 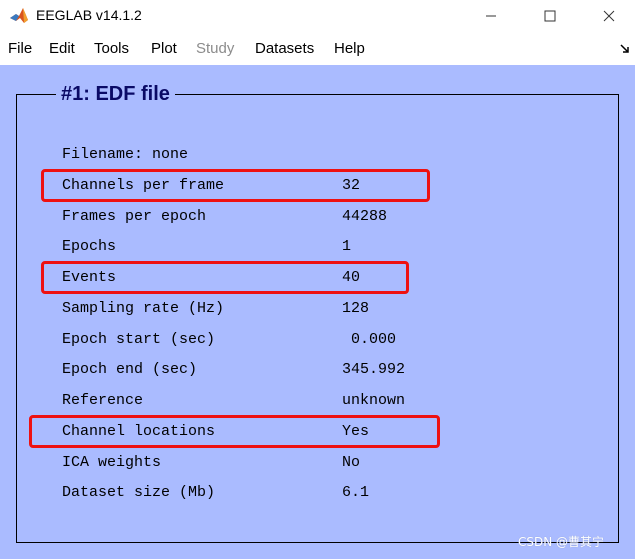 I want to click on info-label: Epoch end (sec), so click(x=130, y=370).